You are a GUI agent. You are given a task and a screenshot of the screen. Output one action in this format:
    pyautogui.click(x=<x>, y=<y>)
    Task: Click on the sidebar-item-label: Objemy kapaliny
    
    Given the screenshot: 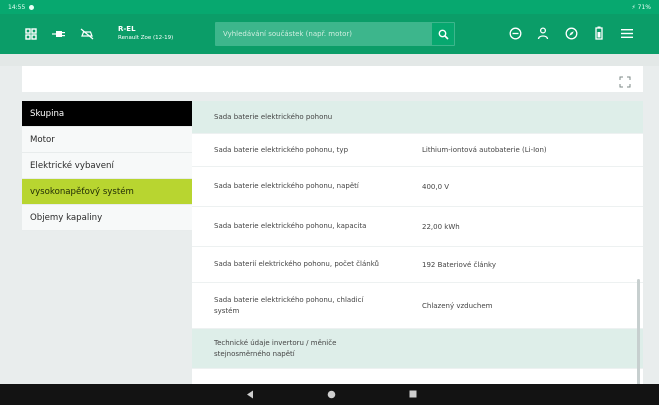 What is the action you would take?
    pyautogui.click(x=66, y=217)
    